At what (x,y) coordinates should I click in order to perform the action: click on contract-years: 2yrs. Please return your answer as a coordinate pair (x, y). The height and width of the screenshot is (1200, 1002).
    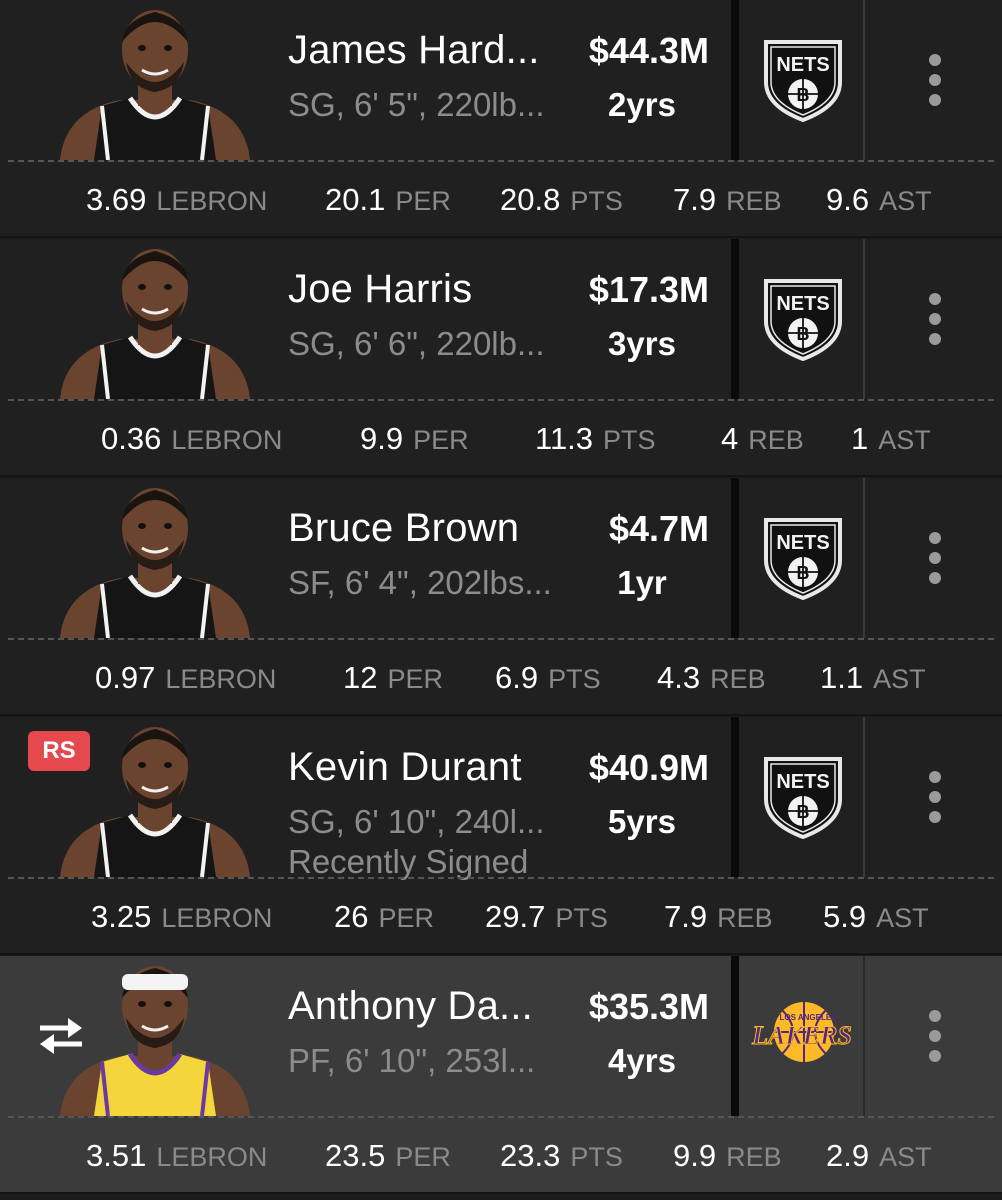
    Looking at the image, I should click on (642, 104).